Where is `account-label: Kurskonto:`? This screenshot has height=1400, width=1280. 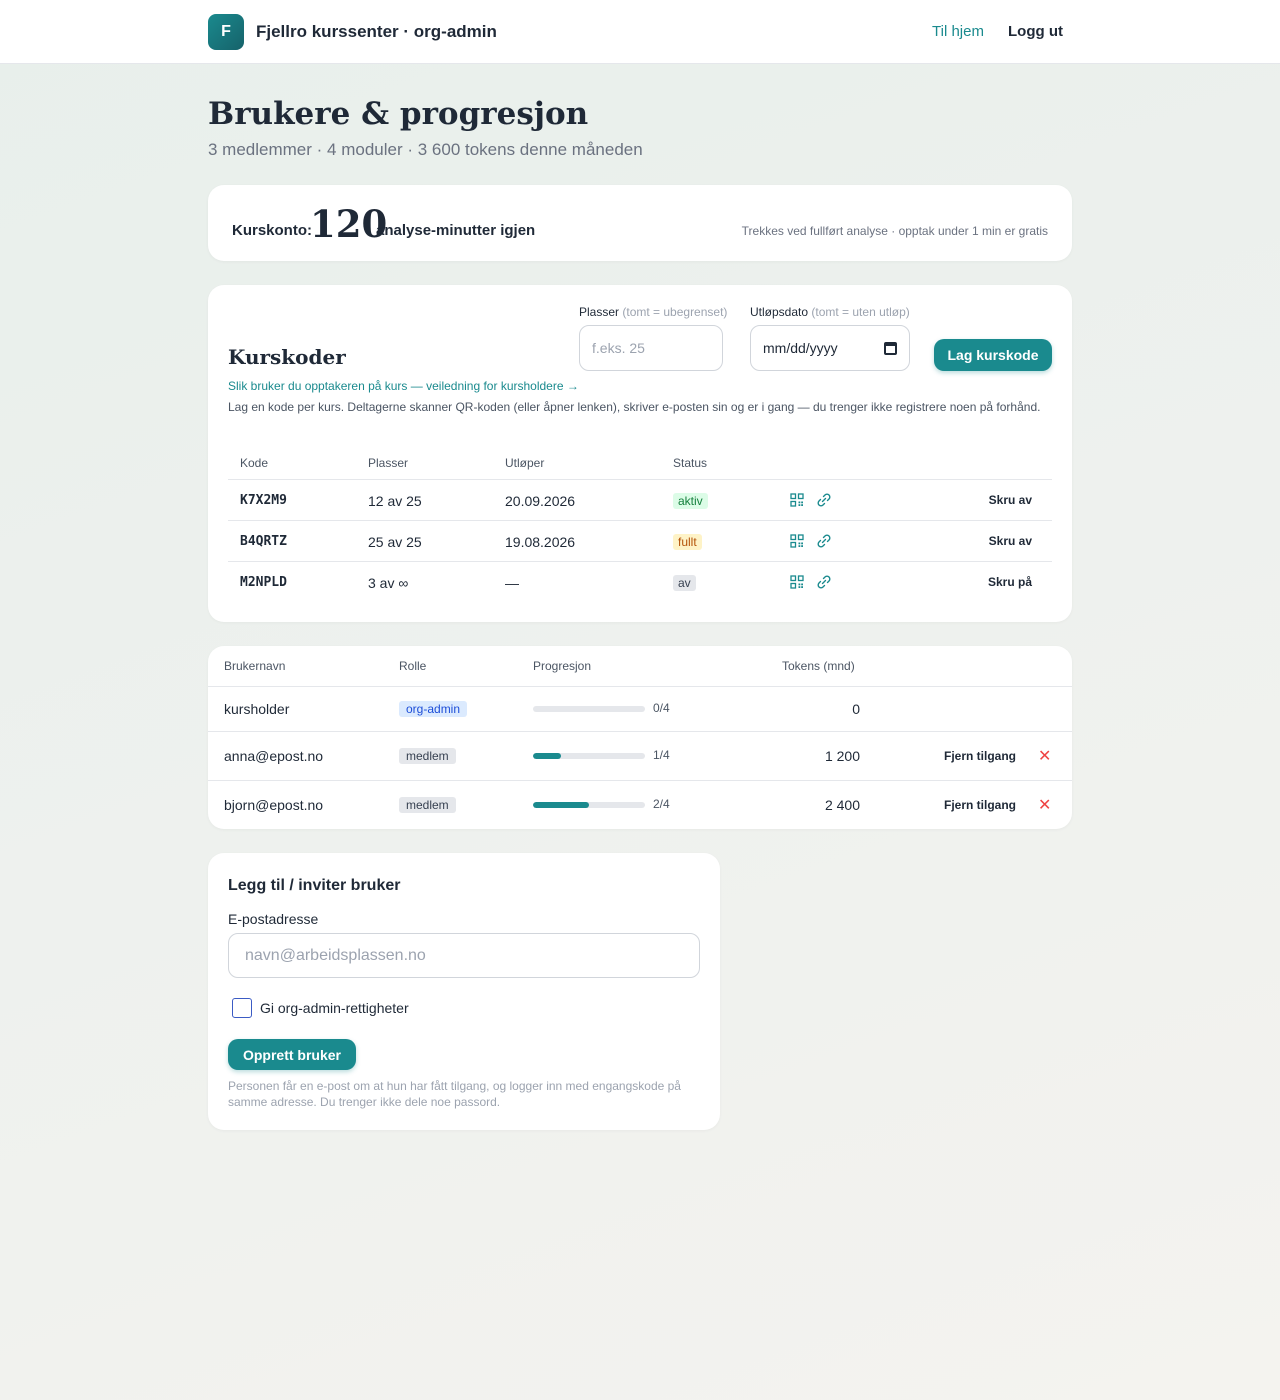
account-label: Kurskonto: is located at coordinates (272, 230).